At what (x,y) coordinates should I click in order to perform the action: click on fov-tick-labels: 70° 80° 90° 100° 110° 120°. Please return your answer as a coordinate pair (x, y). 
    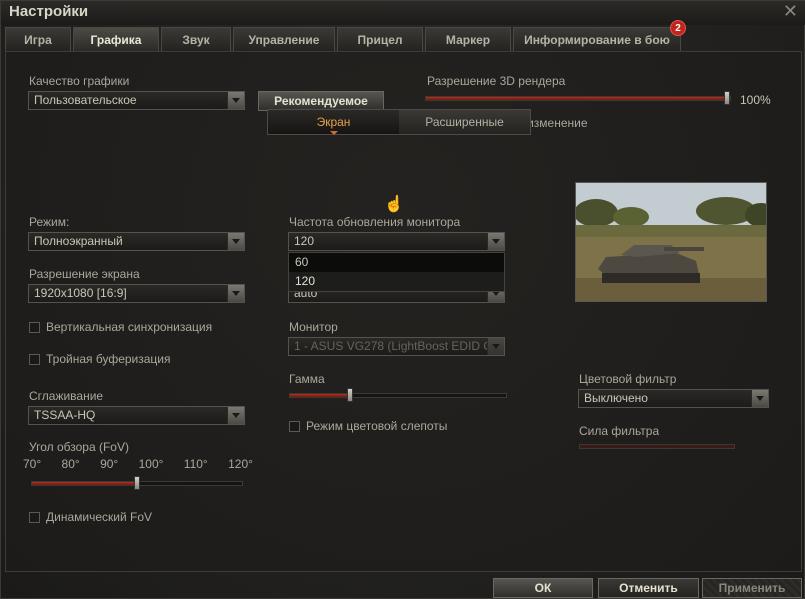
    Looking at the image, I should click on (138, 464).